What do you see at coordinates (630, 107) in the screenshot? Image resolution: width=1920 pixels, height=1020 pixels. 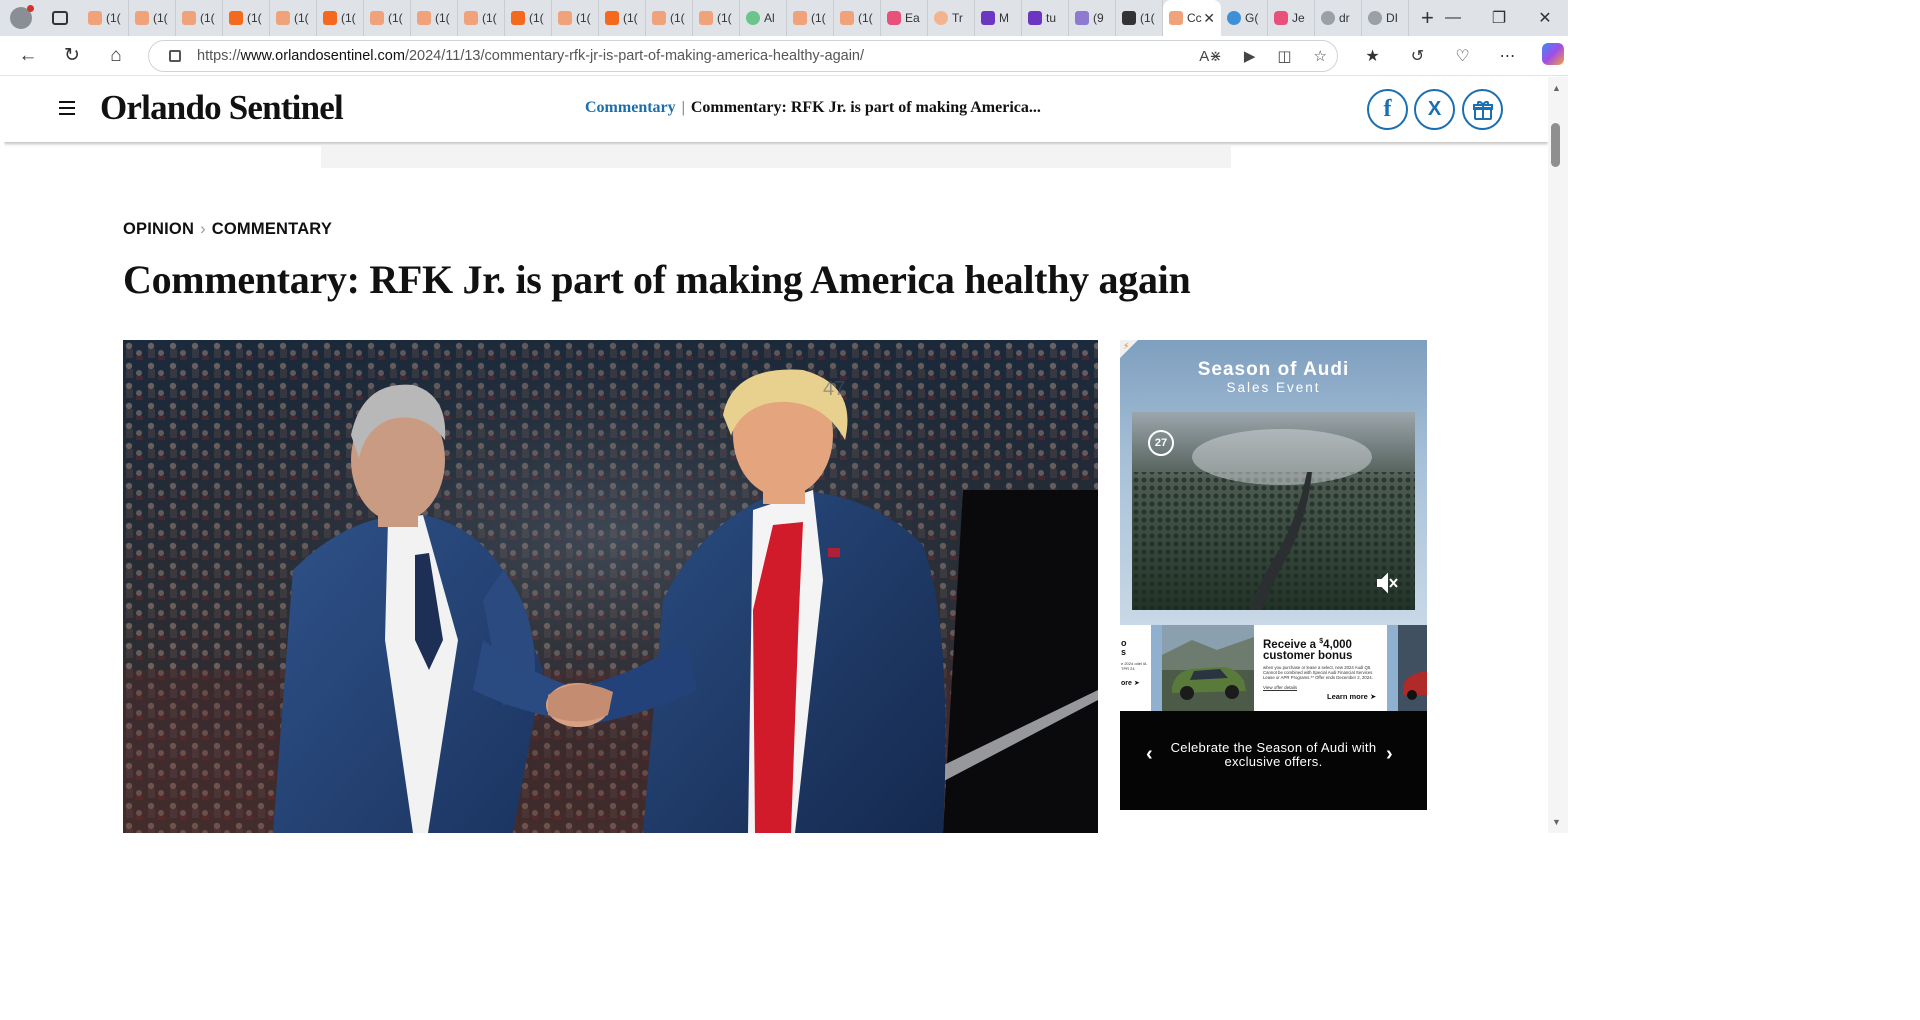 I see `header-section-link: Commentary` at bounding box center [630, 107].